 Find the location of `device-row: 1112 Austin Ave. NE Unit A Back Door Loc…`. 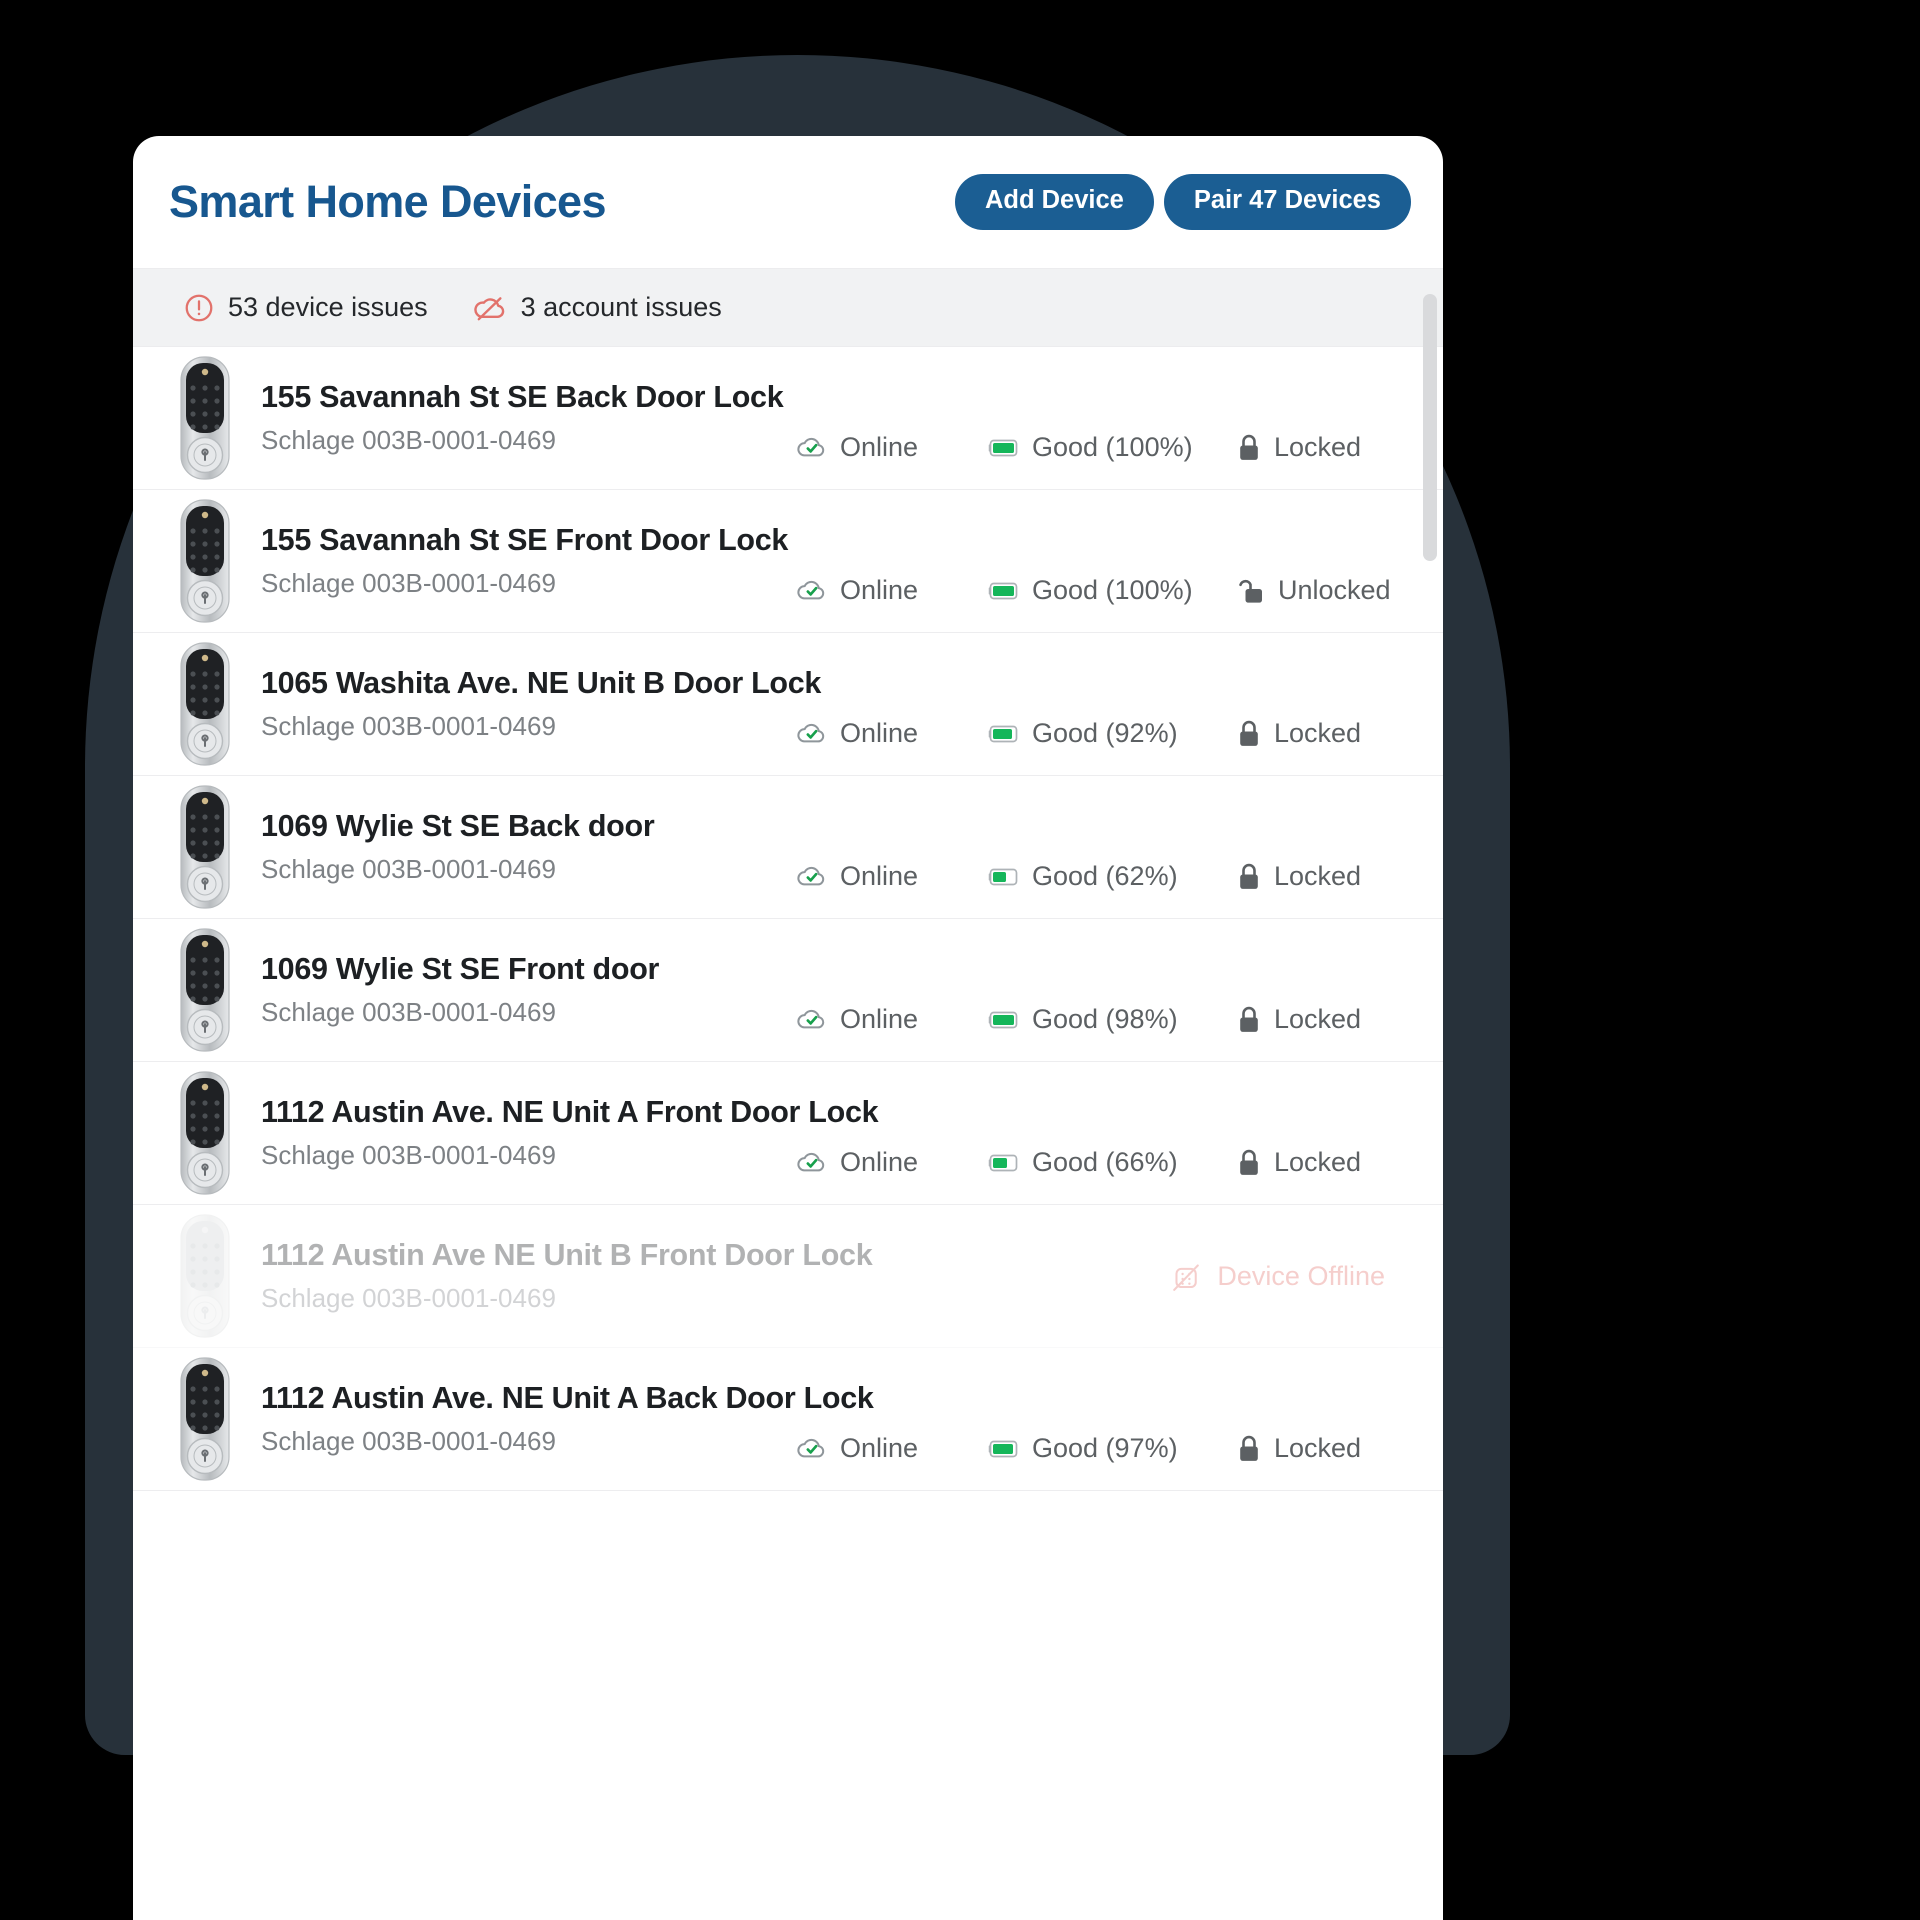

device-row: 1112 Austin Ave. NE Unit A Back Door Loc… is located at coordinates (788, 1419).